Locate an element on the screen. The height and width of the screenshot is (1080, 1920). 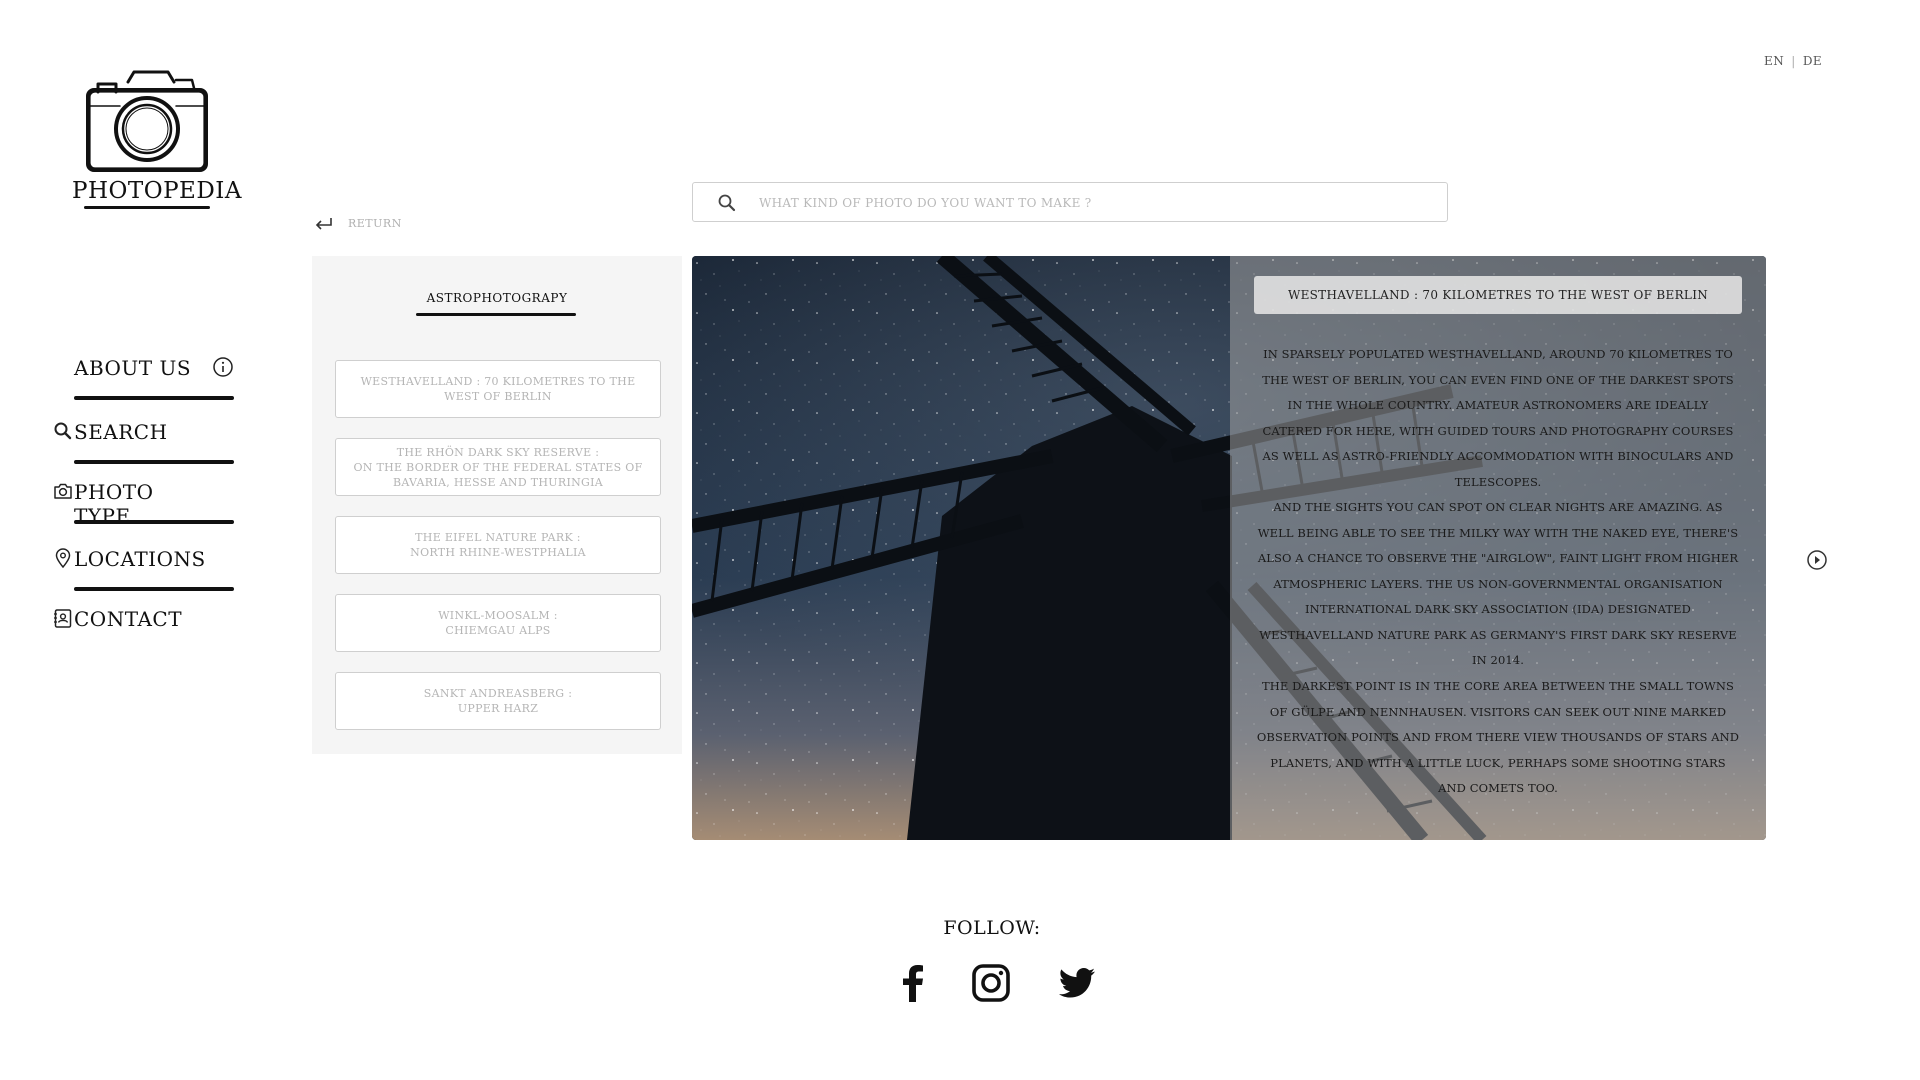
panel-title: ASTROPHOTOGRAPY is located at coordinates (497, 298).